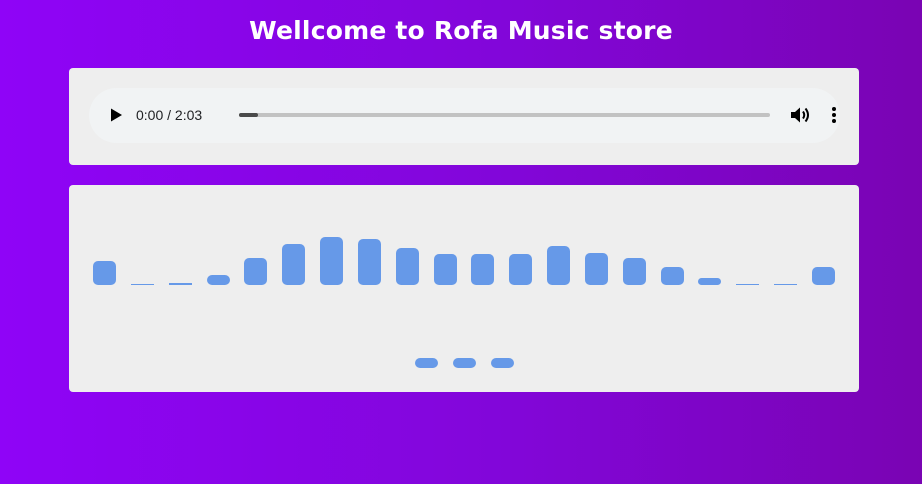 This screenshot has width=922, height=484. I want to click on more-options-button, so click(834, 115).